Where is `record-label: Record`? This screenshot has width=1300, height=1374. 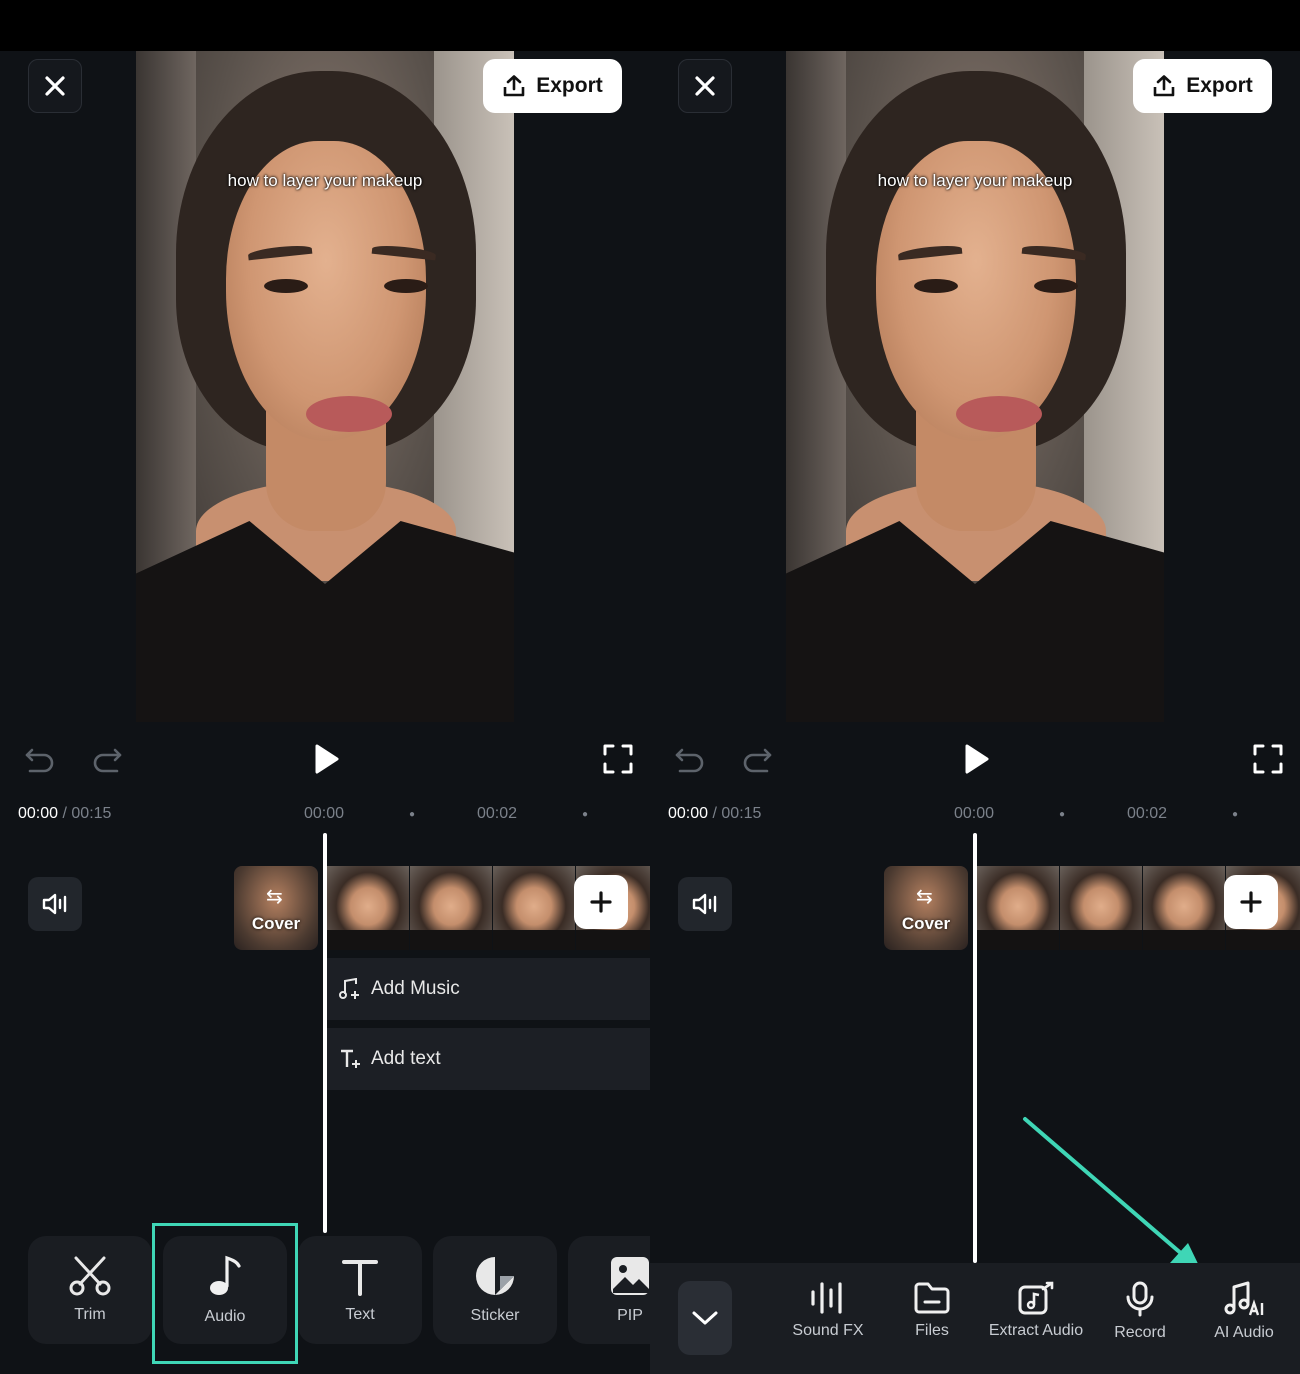 record-label: Record is located at coordinates (1140, 1332).